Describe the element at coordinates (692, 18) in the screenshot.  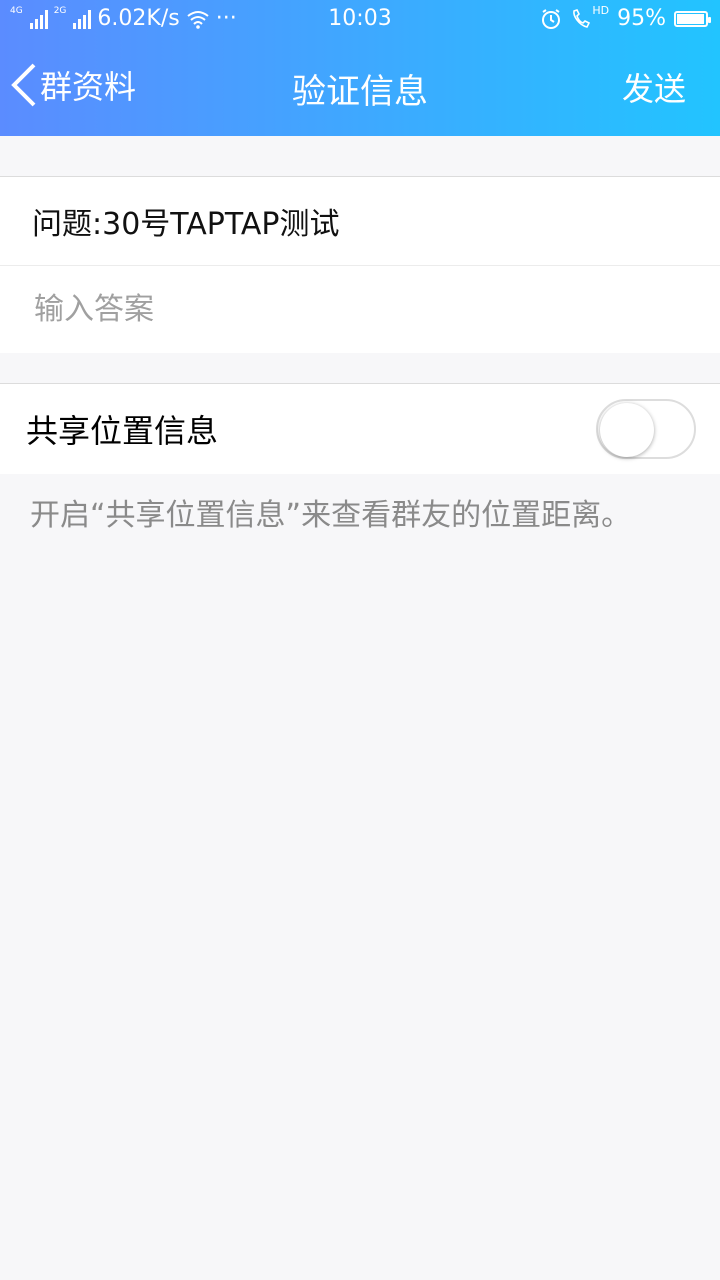
I see `battery-icon` at that location.